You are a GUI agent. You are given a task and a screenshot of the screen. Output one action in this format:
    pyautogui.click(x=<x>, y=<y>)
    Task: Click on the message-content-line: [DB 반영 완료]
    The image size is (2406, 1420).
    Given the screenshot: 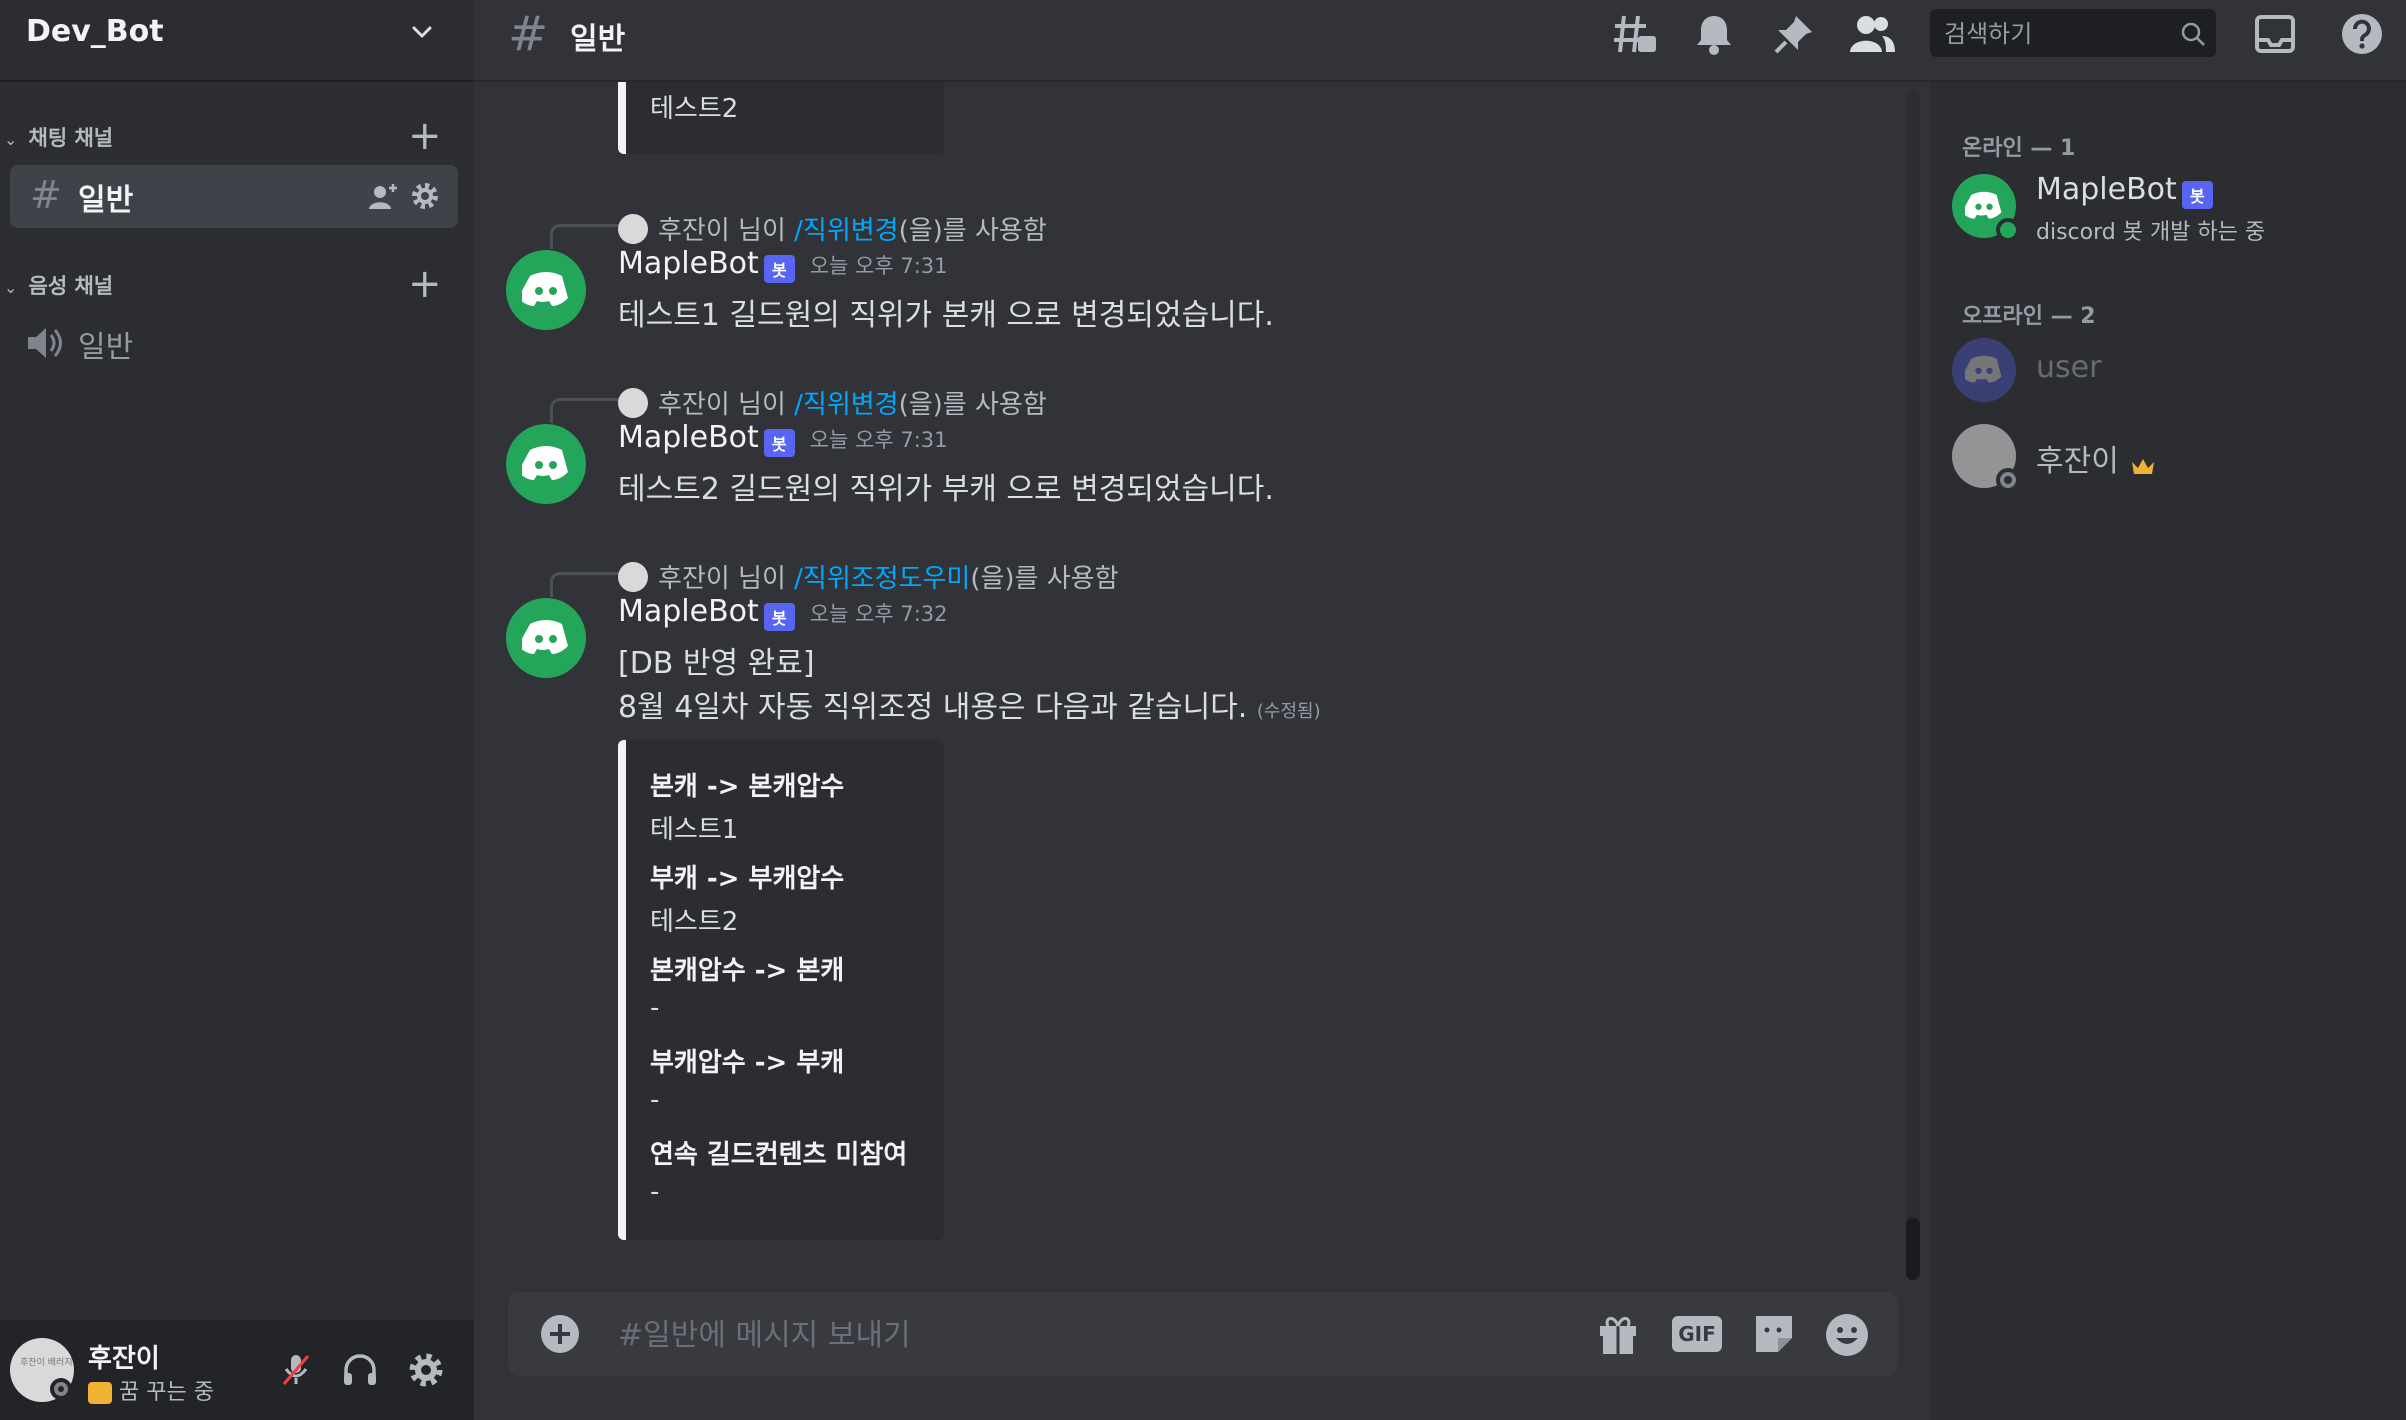 What is the action you would take?
    pyautogui.click(x=716, y=663)
    